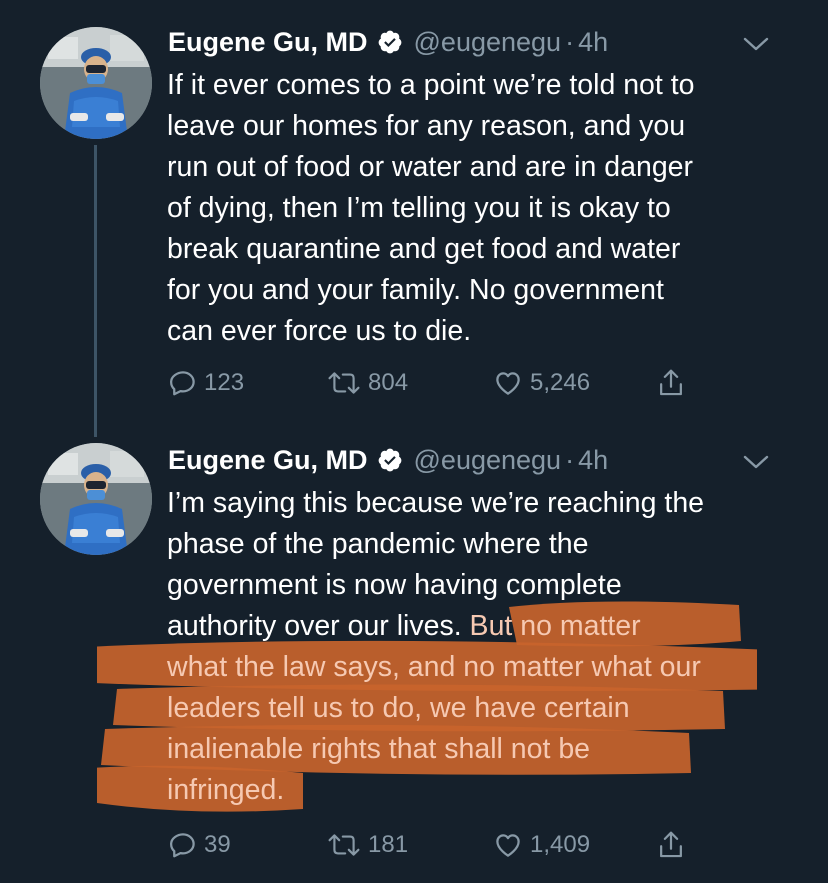 This screenshot has width=828, height=883. What do you see at coordinates (438, 845) in the screenshot?
I see `tweet-actions: 39 181 1,409` at bounding box center [438, 845].